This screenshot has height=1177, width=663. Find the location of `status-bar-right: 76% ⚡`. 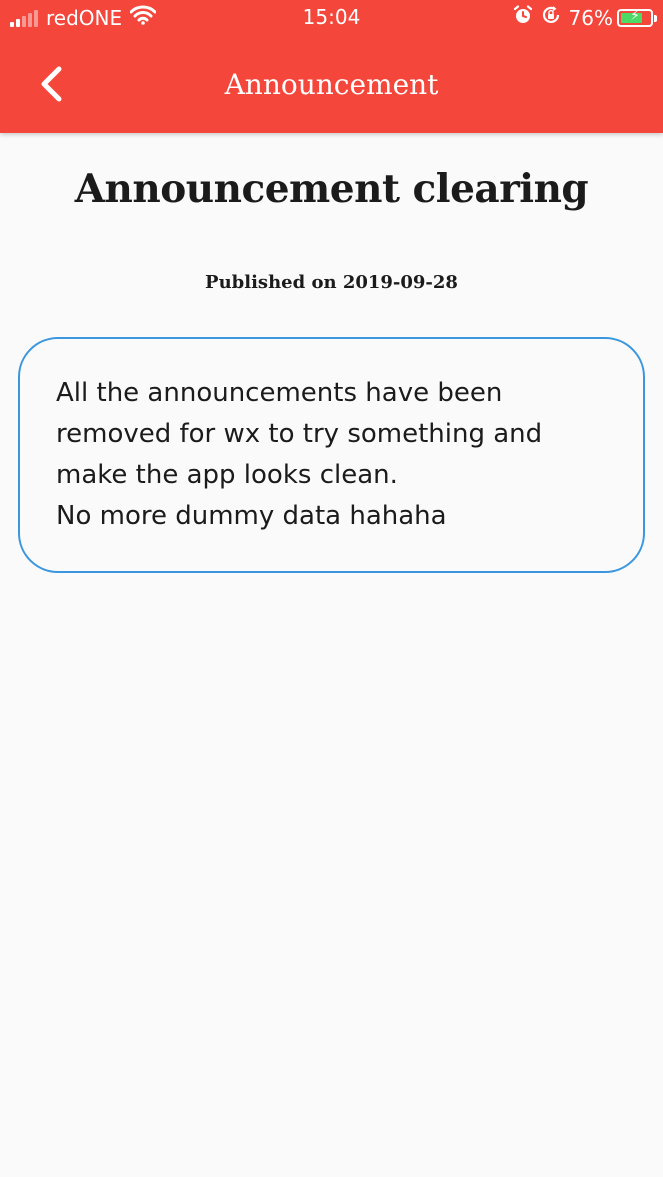

status-bar-right: 76% ⚡ is located at coordinates (581, 17).